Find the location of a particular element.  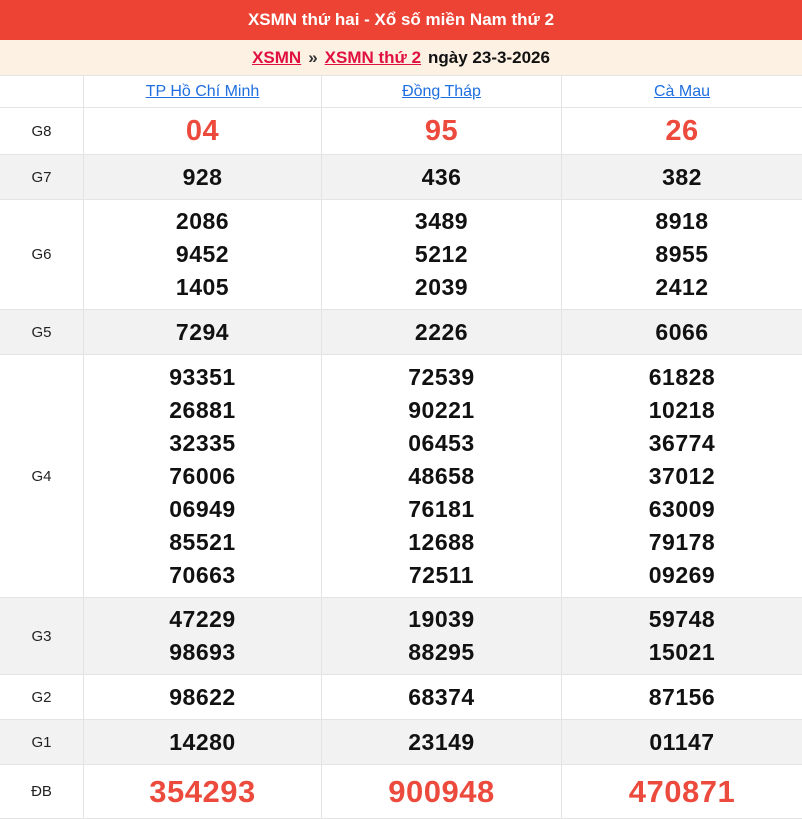

breadcrumb-link-xsmn: XSMN is located at coordinates (276, 58).